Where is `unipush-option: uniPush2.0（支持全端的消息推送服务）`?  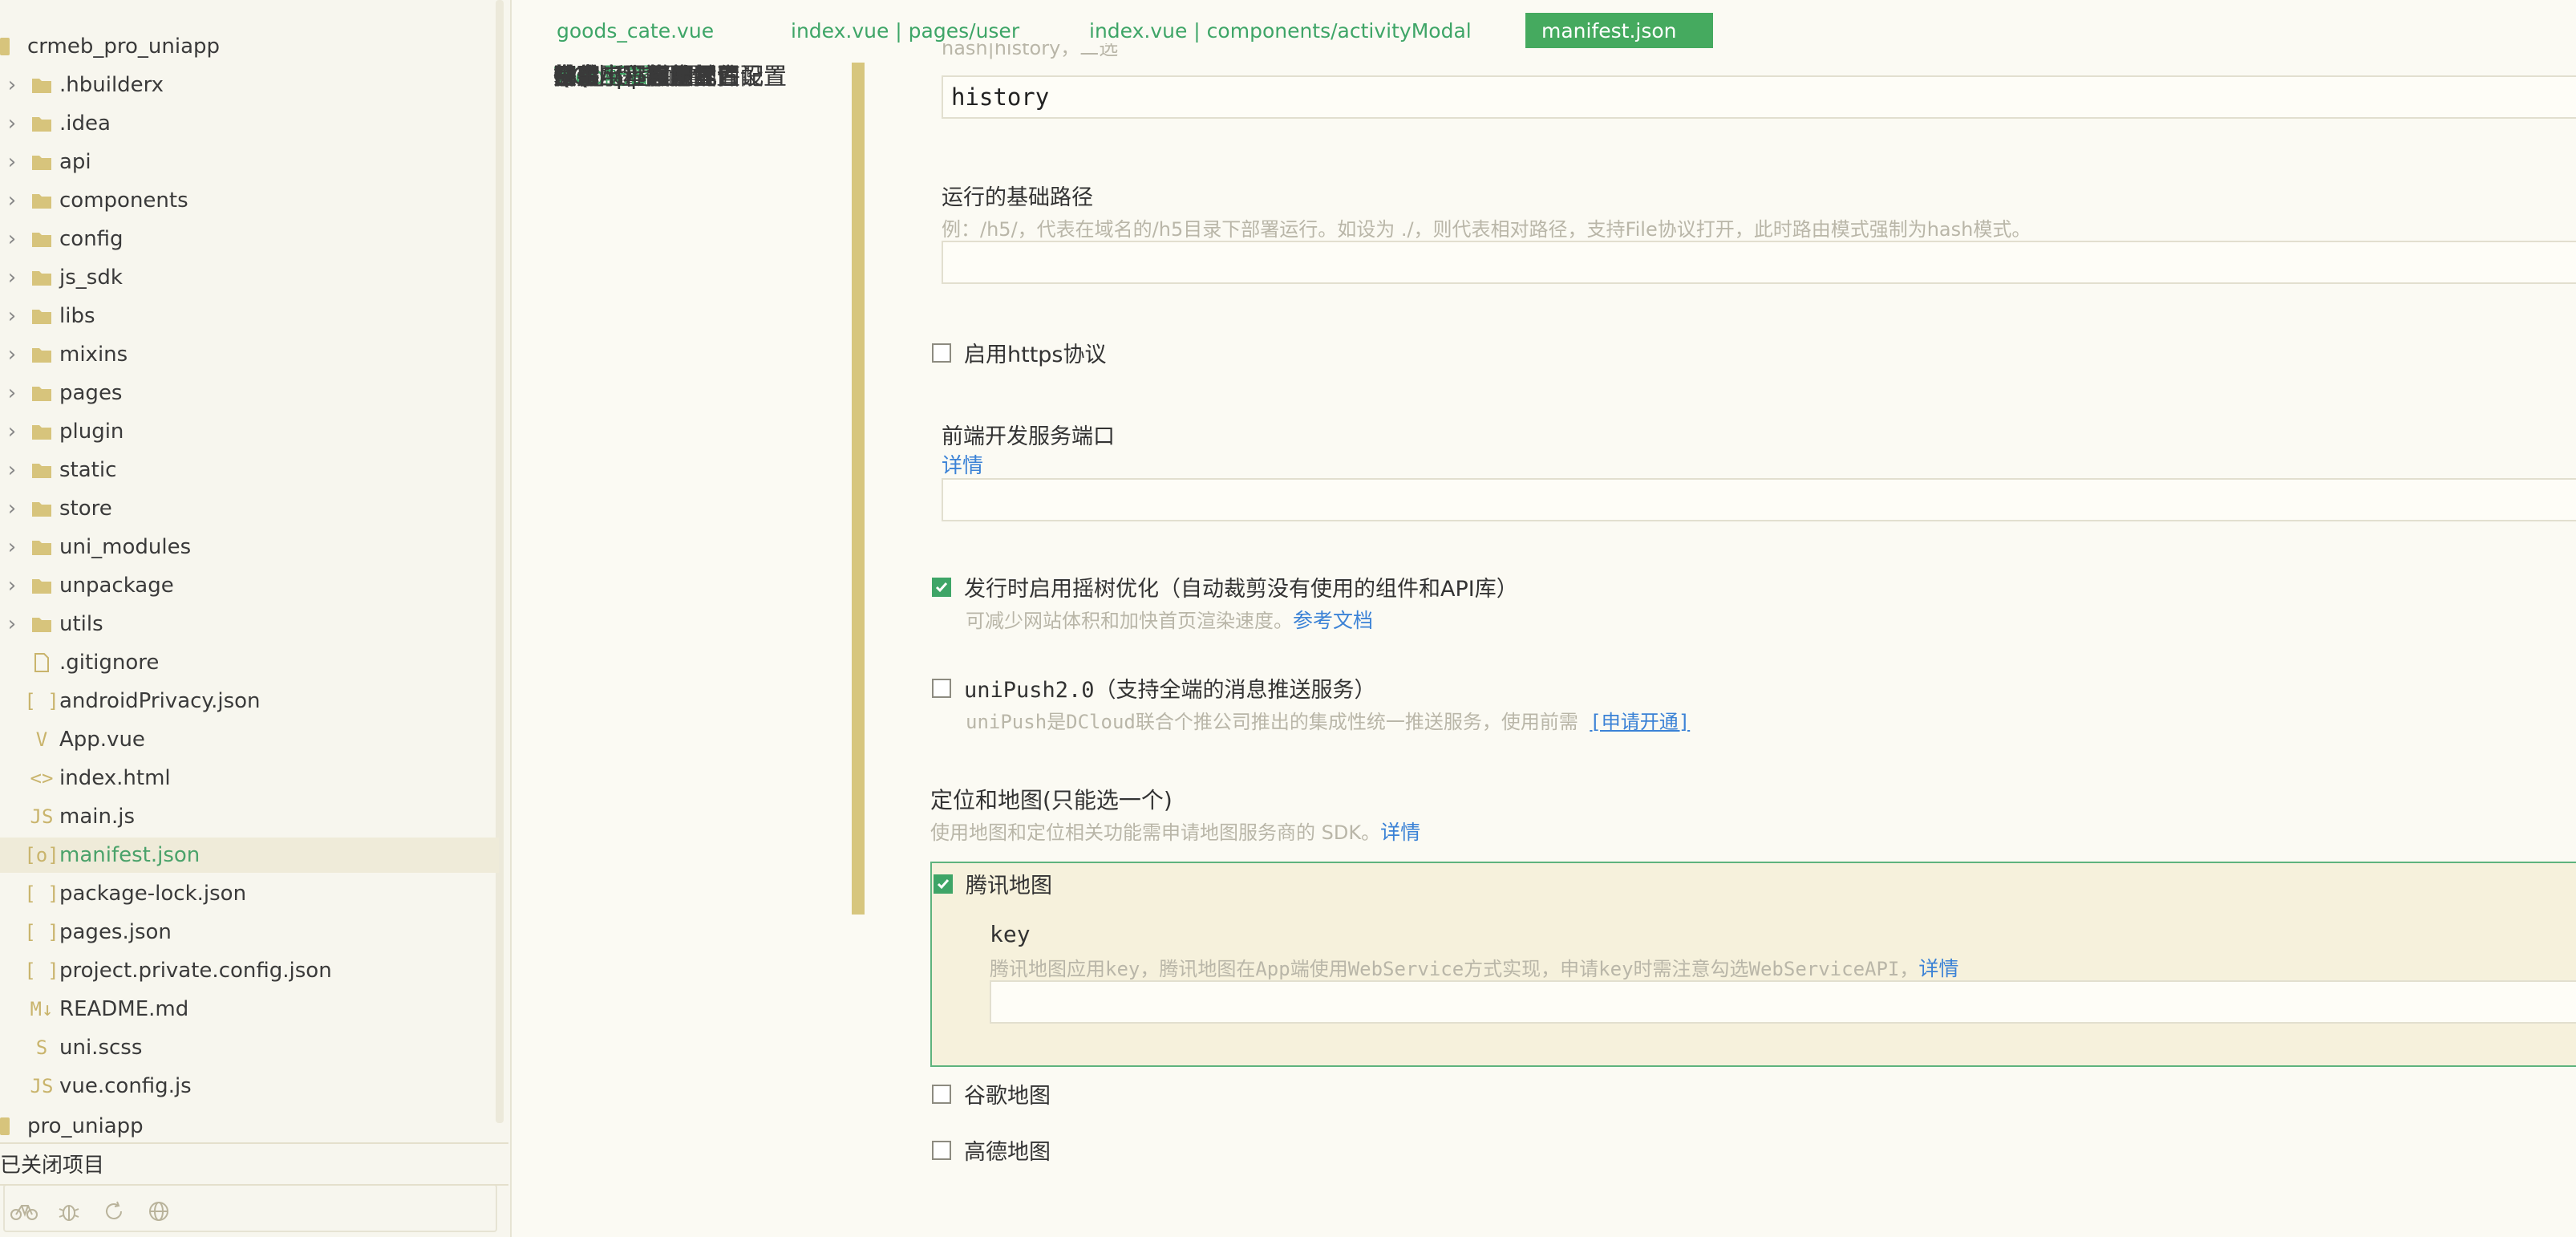 unipush-option: uniPush2.0（支持全端的消息推送服务） is located at coordinates (1154, 688).